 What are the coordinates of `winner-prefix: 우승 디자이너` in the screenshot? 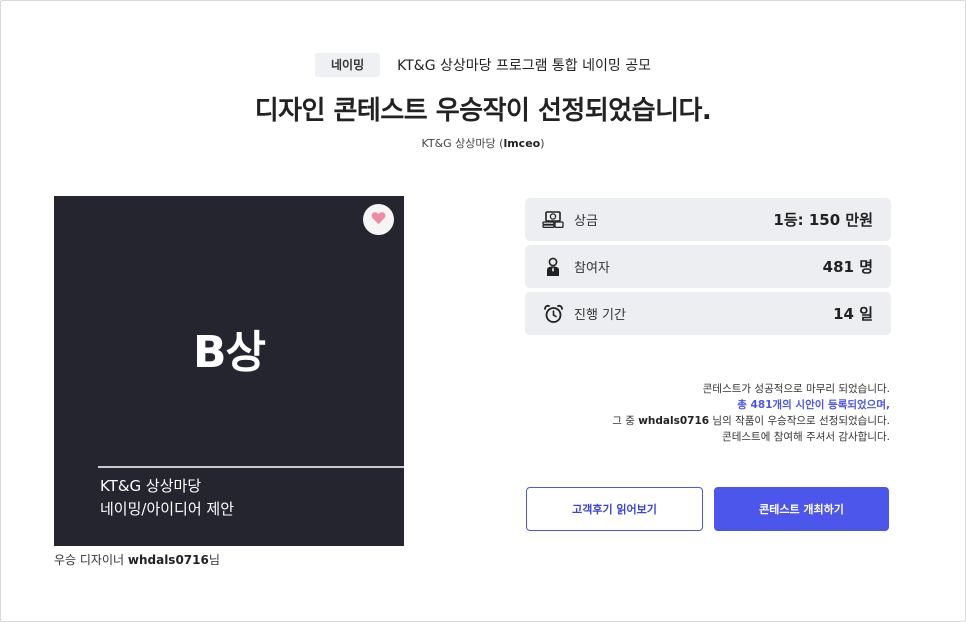 It's located at (91, 560).